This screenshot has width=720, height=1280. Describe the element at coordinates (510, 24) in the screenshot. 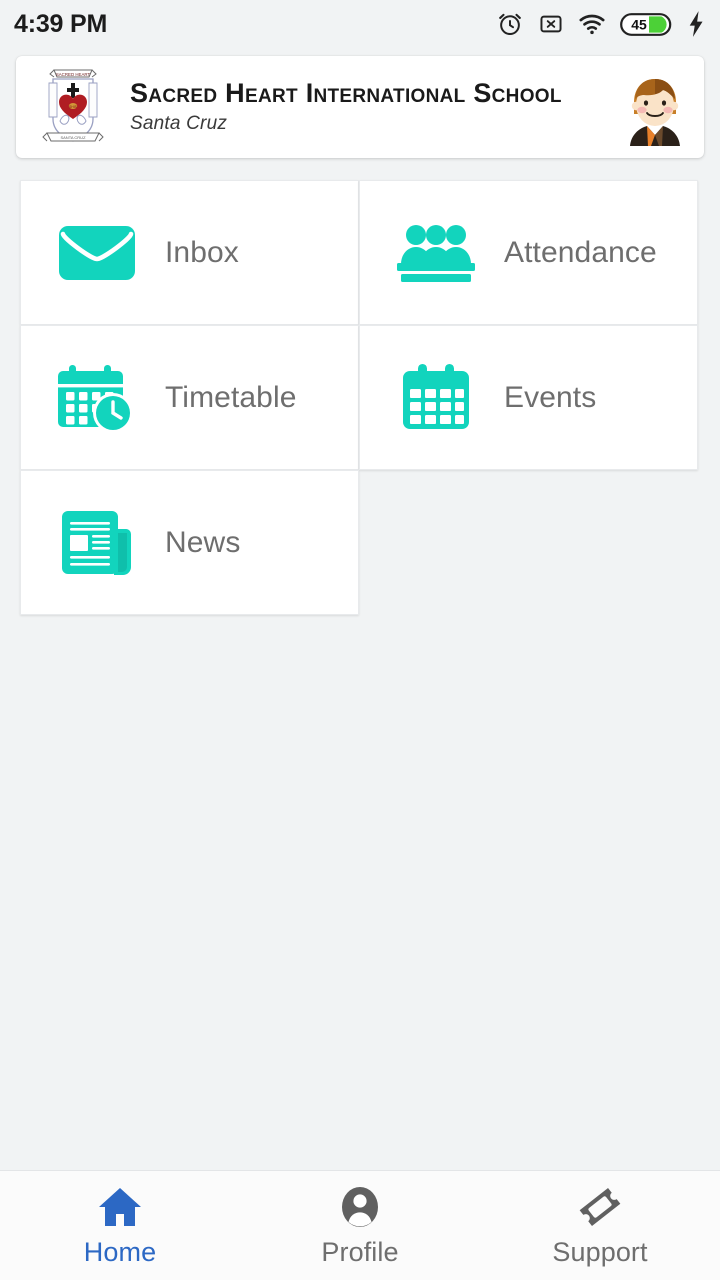

I see `alarm-icon` at that location.